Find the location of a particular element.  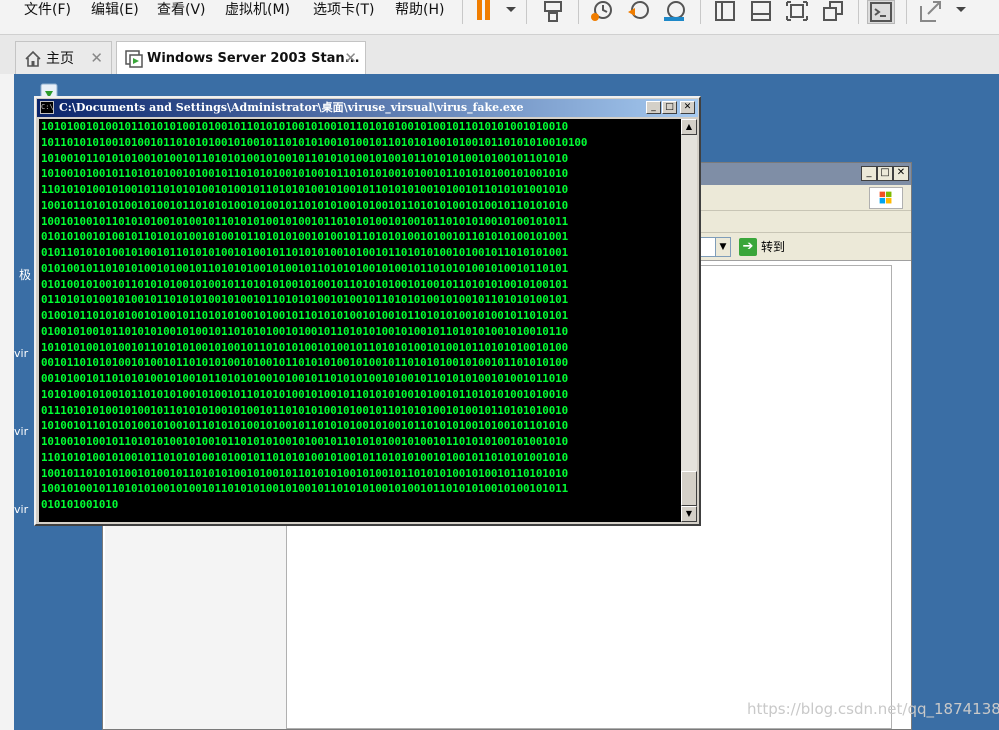

console-scrollbar: ▲ ▼ is located at coordinates (689, 320).